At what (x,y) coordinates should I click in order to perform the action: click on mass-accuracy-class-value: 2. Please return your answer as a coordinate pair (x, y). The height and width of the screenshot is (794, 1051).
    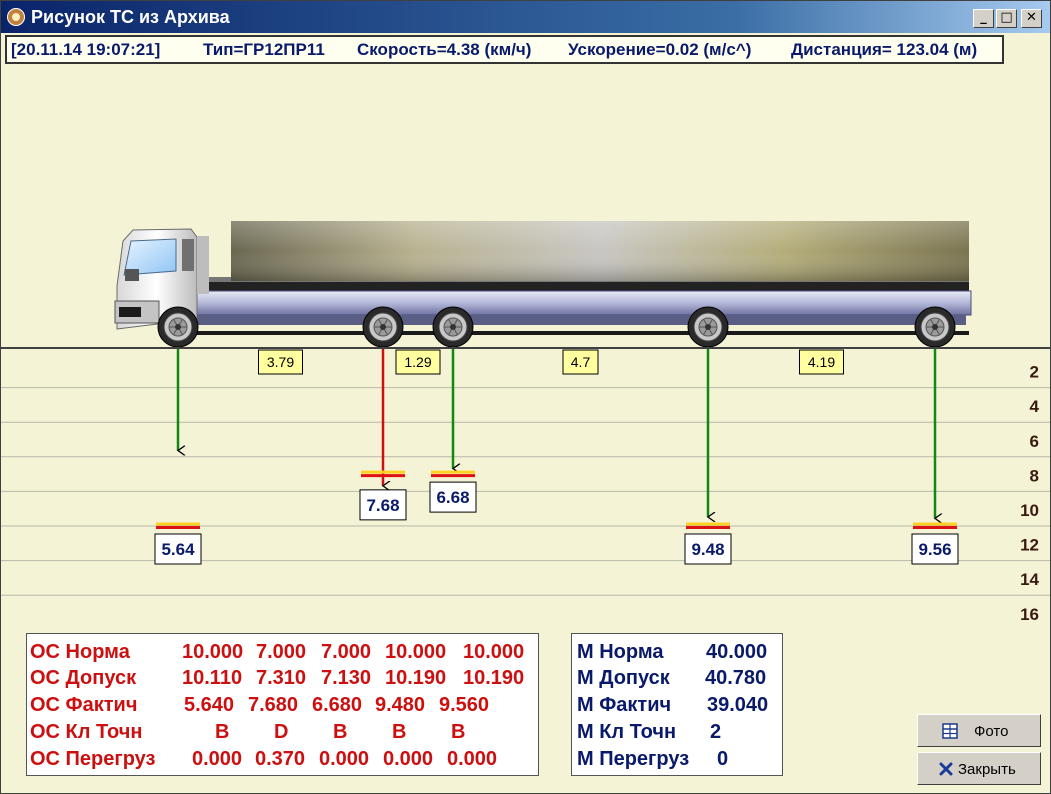
    Looking at the image, I should click on (716, 732).